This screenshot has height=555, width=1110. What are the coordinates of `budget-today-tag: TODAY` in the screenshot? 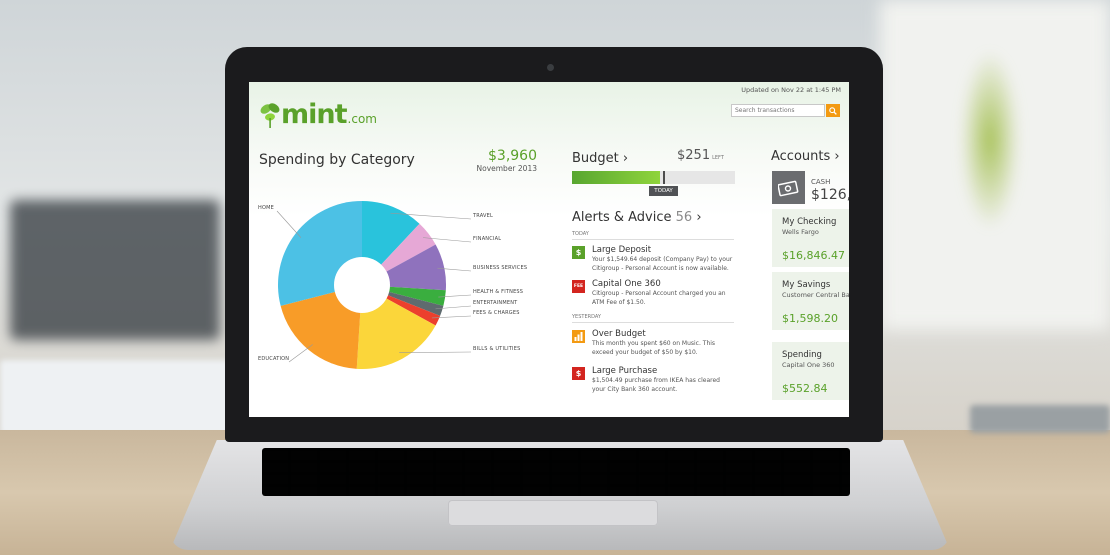 It's located at (663, 191).